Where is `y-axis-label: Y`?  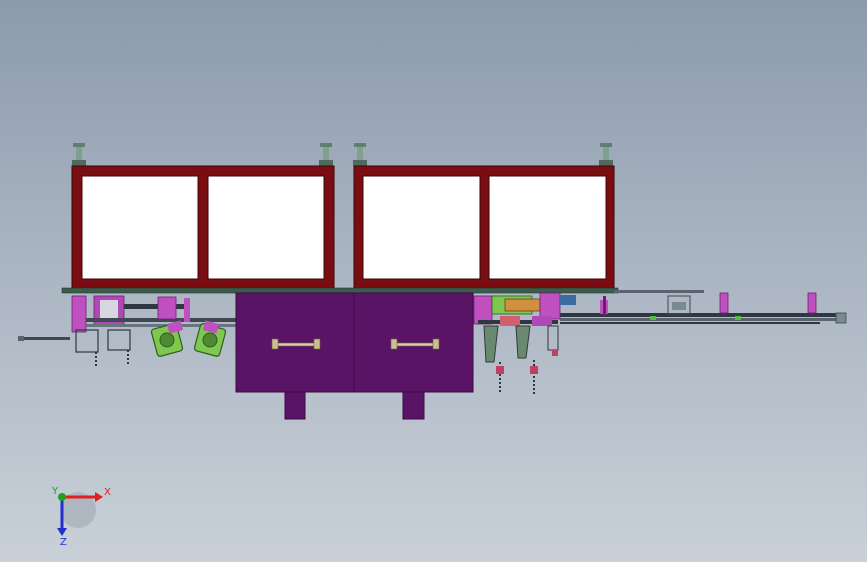
y-axis-label: Y is located at coordinates (55, 491).